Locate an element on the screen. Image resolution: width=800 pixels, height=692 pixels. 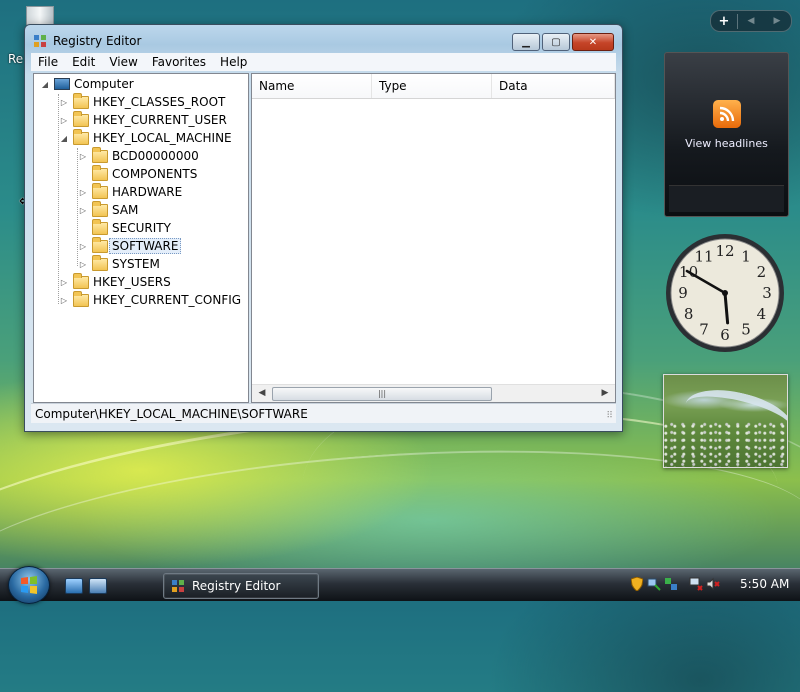
clock-numeral: 8 is located at coordinates (689, 314).